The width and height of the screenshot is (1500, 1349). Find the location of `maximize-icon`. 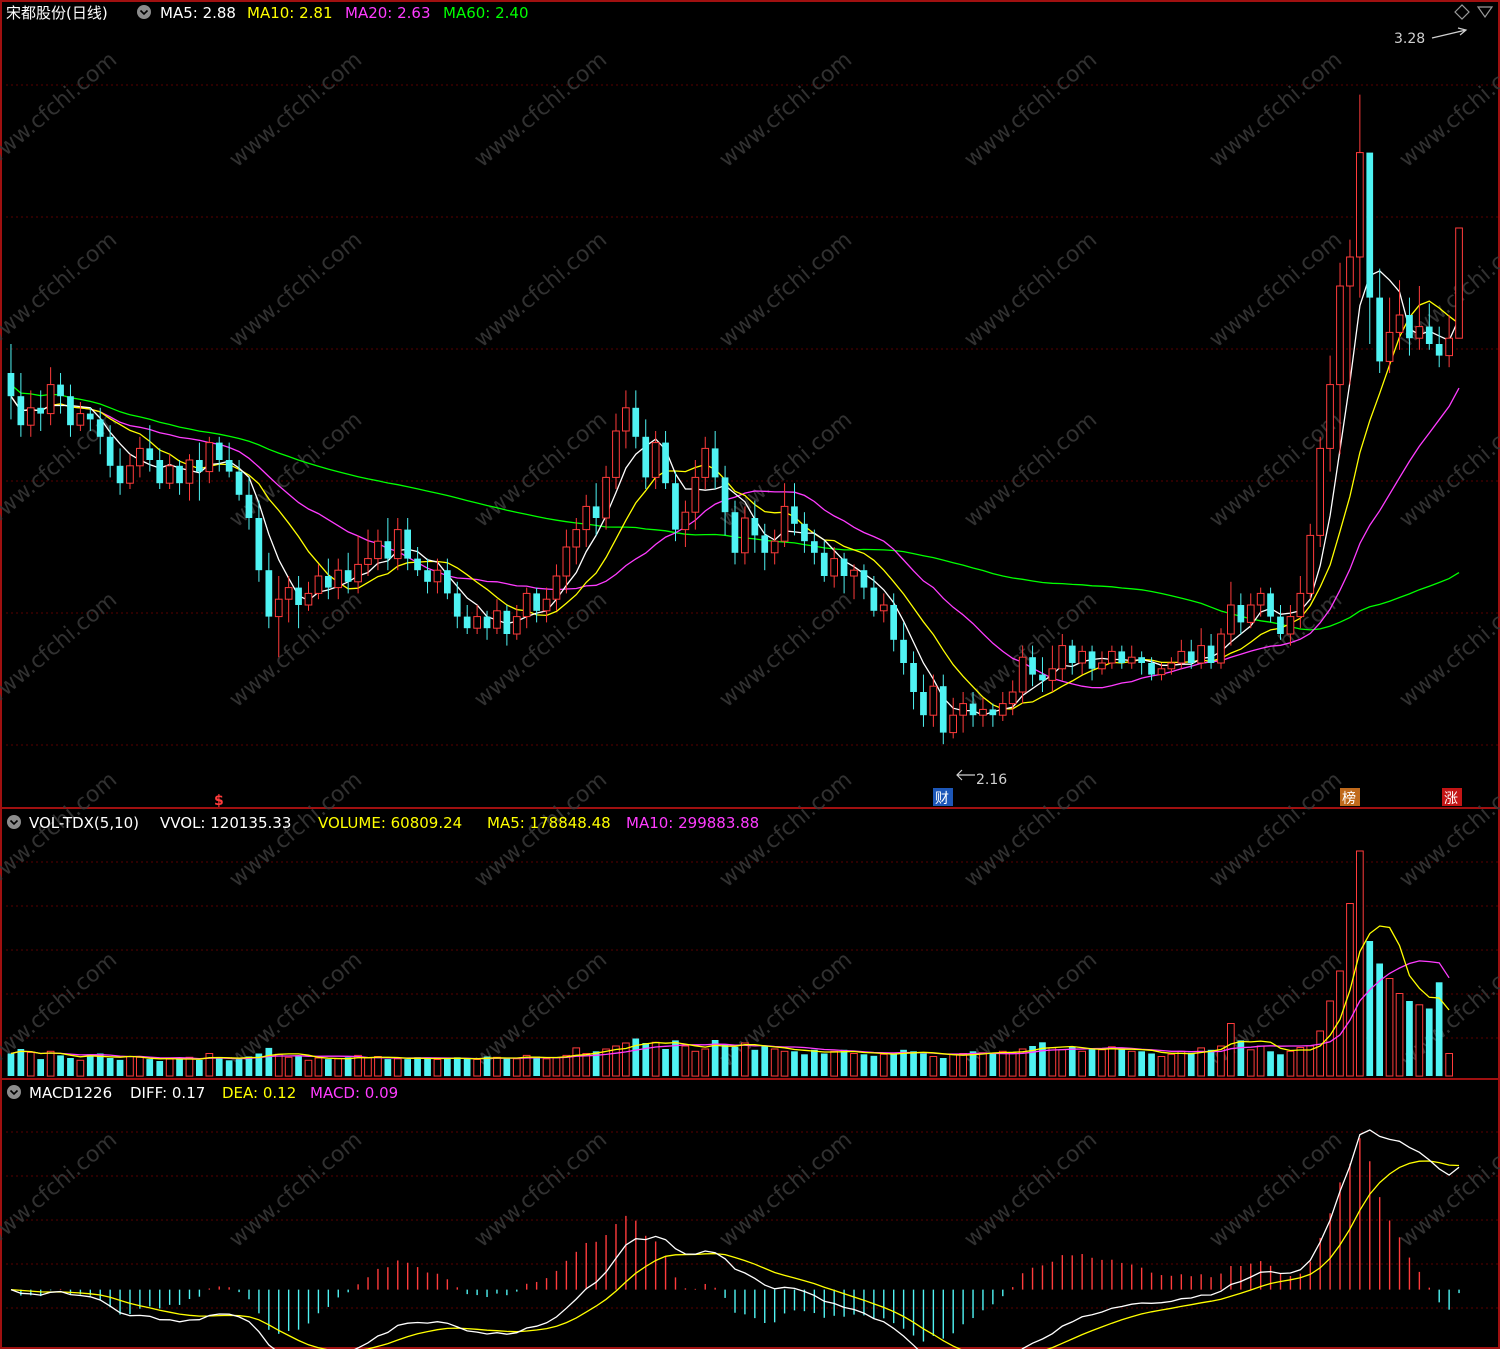

maximize-icon is located at coordinates (1462, 12).